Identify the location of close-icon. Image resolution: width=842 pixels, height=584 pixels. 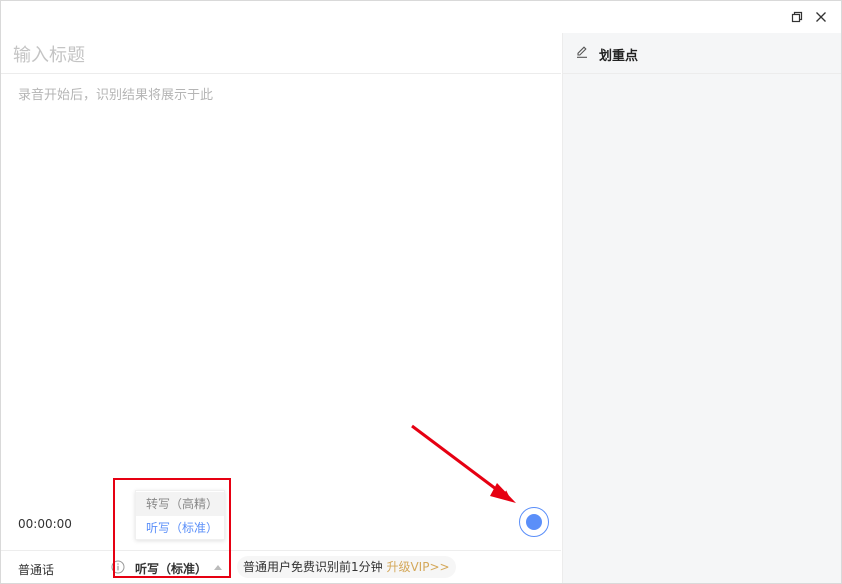
(821, 17).